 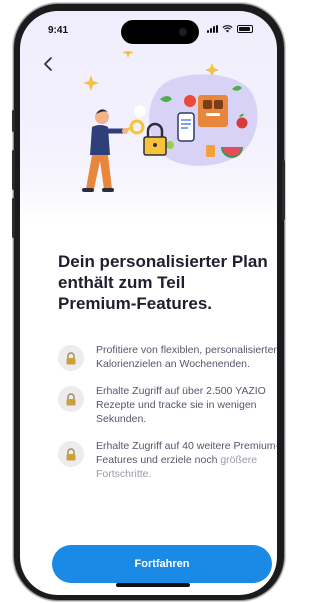 I want to click on battery-icon, so click(x=245, y=29).